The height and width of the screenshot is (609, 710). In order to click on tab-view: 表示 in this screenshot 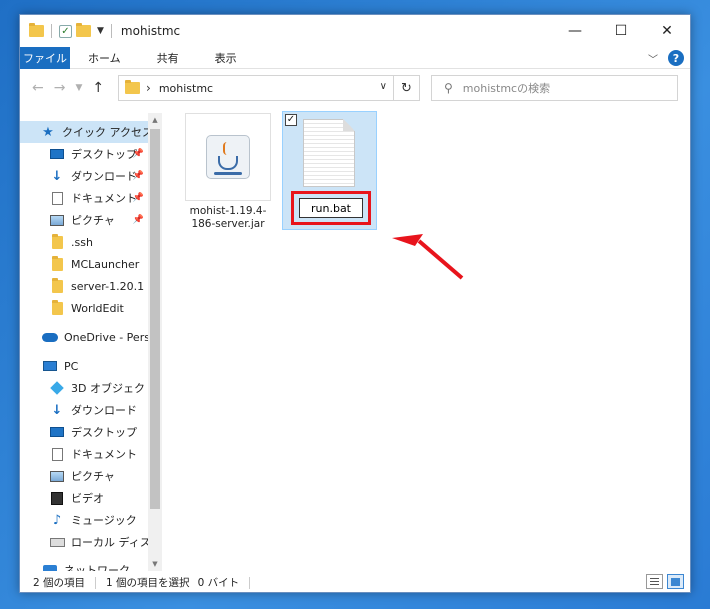, I will do `click(226, 58)`.